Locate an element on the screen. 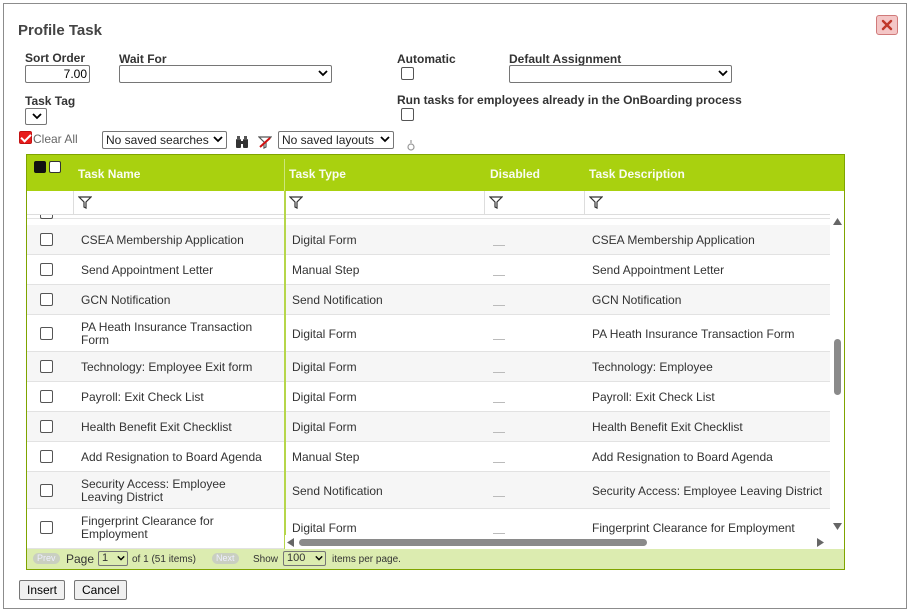 This screenshot has width=910, height=612. items-per-page-select: 100 is located at coordinates (304, 558).